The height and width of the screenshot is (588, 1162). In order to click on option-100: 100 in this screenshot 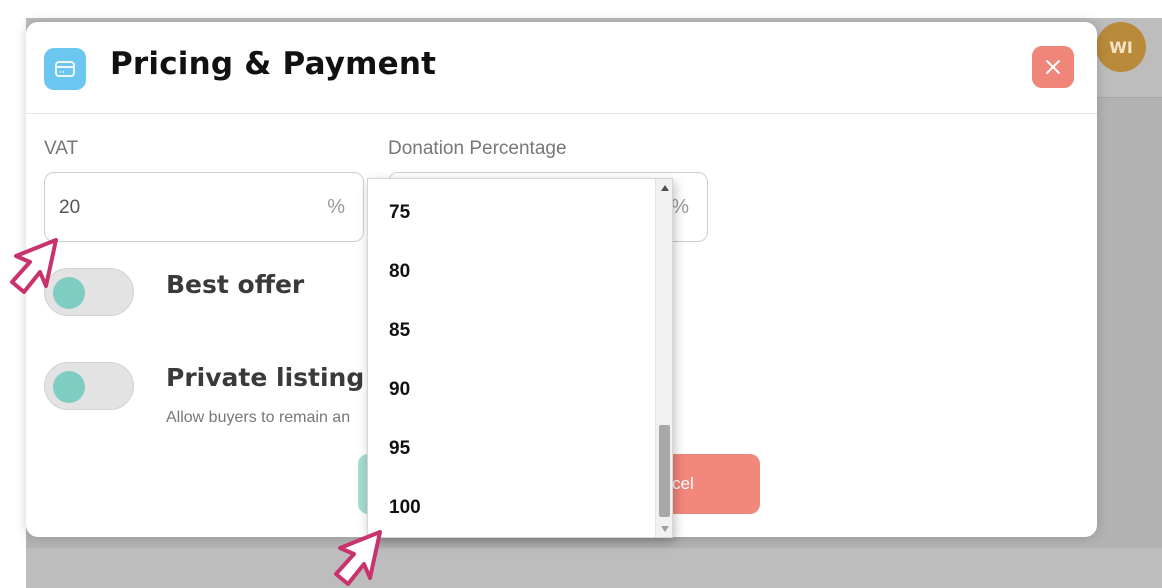, I will do `click(405, 508)`.